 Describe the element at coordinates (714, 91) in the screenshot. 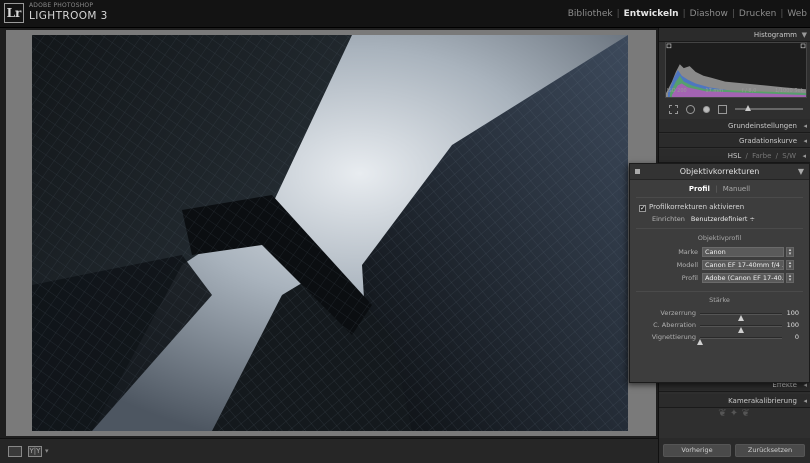

I see `focal-length: 17 mm` at that location.